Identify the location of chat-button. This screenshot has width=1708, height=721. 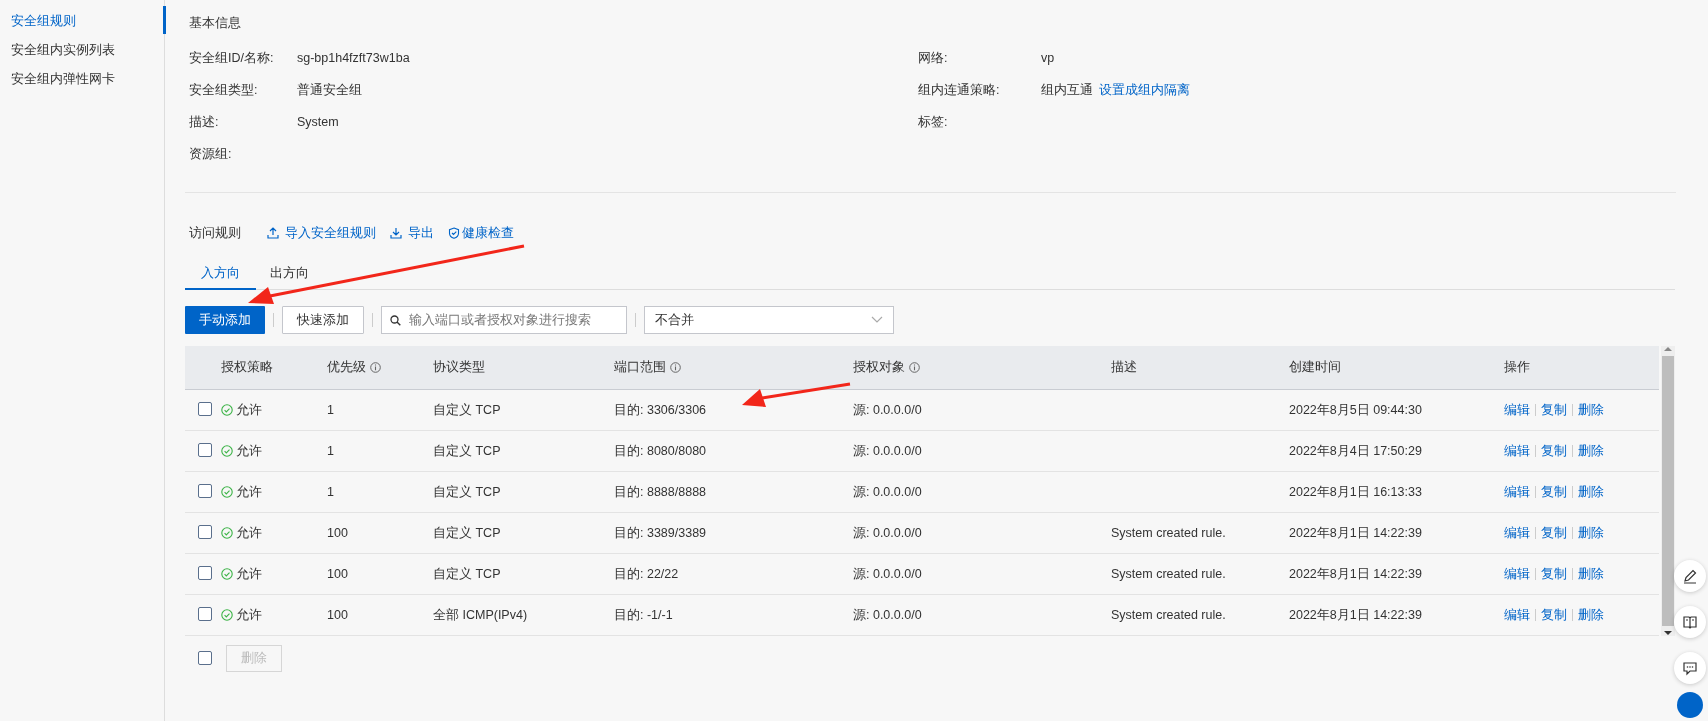
(1690, 668).